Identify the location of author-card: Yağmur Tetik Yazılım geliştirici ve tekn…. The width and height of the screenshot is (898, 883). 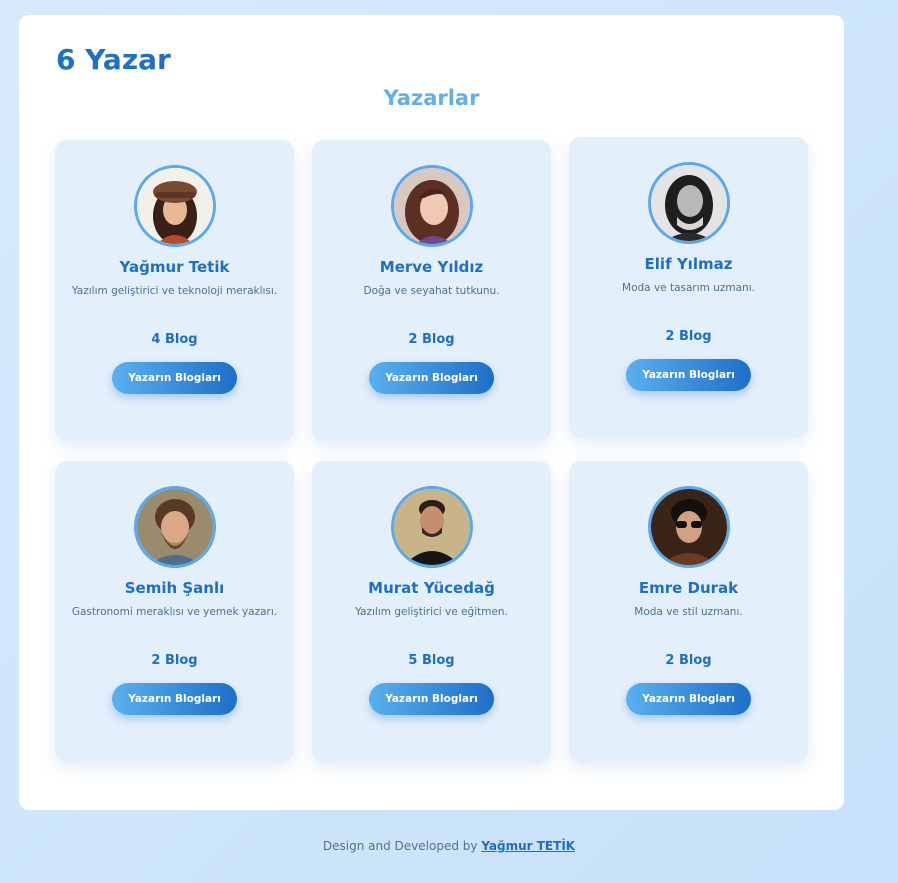
(174, 290).